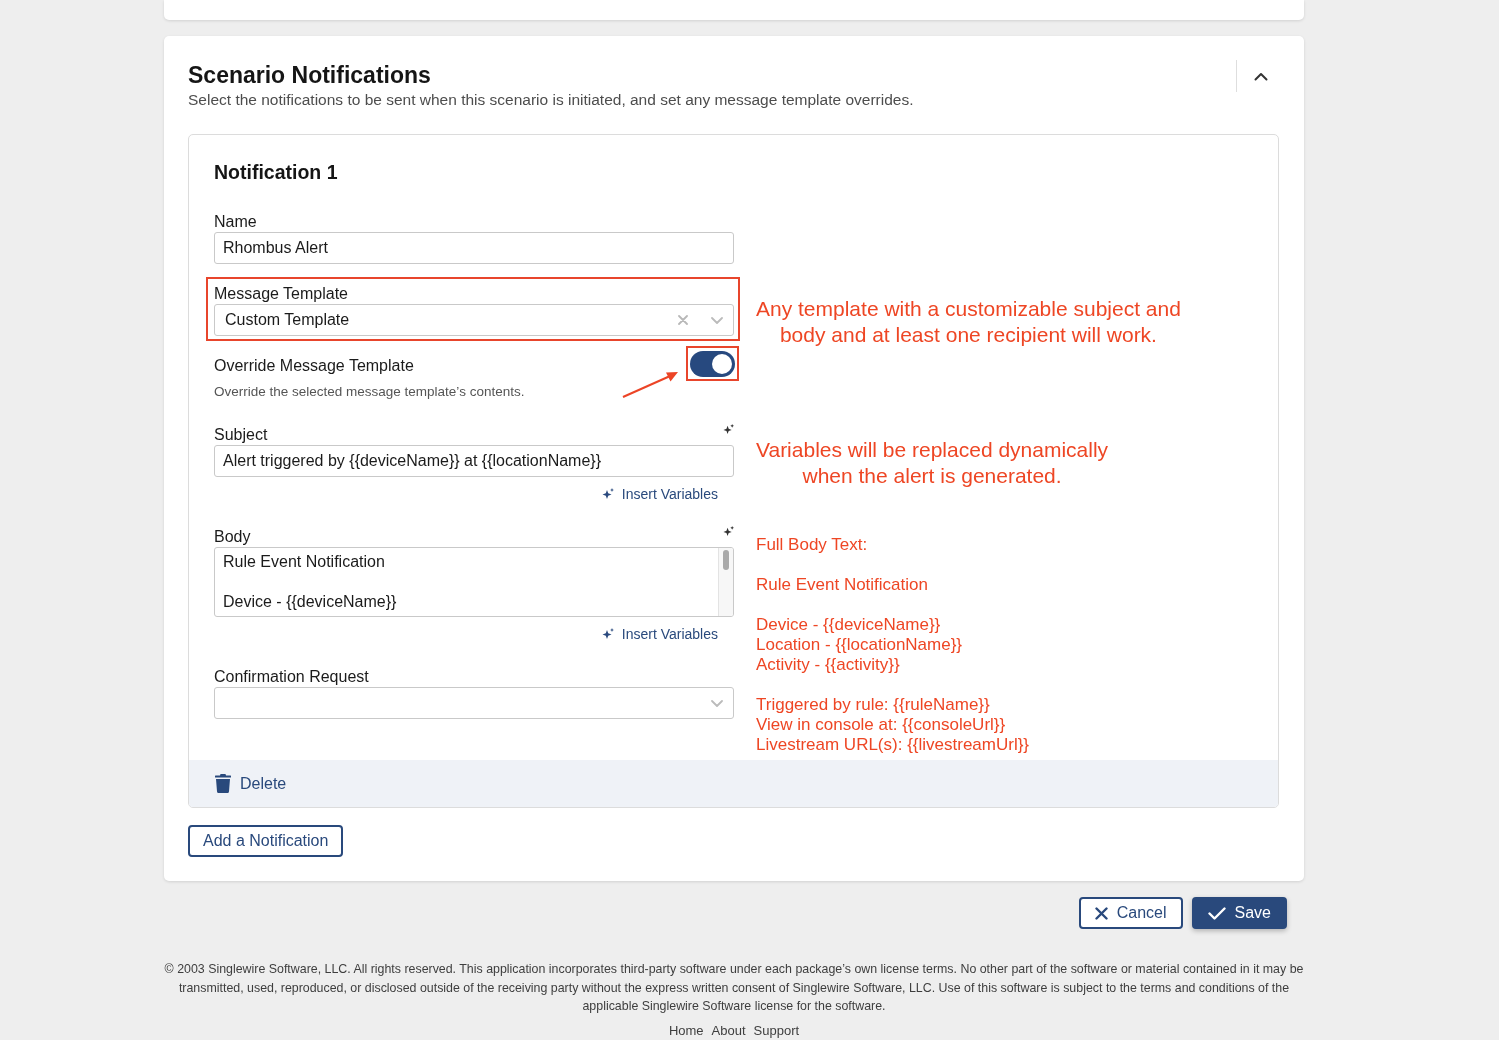  I want to click on text-field: Alert triggered by {{deviceName}} at {{locationName}}, so click(474, 461).